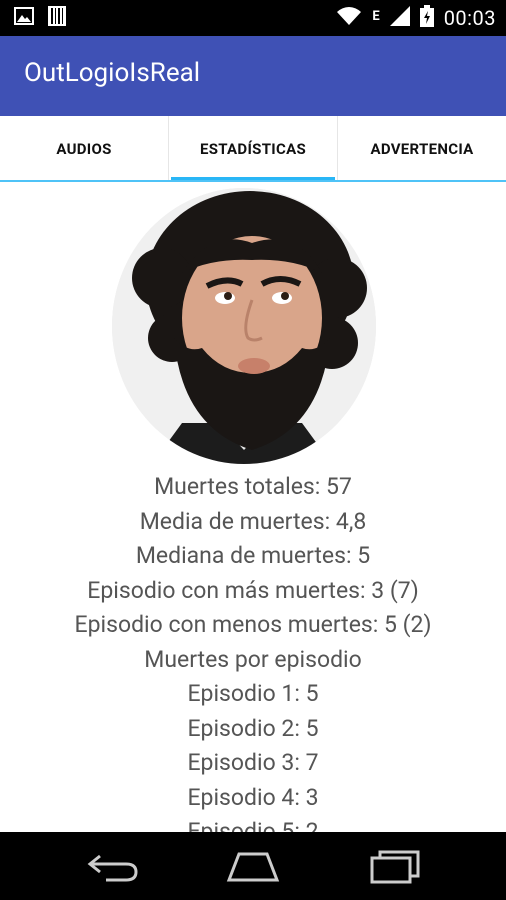 This screenshot has height=900, width=506. Describe the element at coordinates (57, 18) in the screenshot. I see `barcode-icon` at that location.